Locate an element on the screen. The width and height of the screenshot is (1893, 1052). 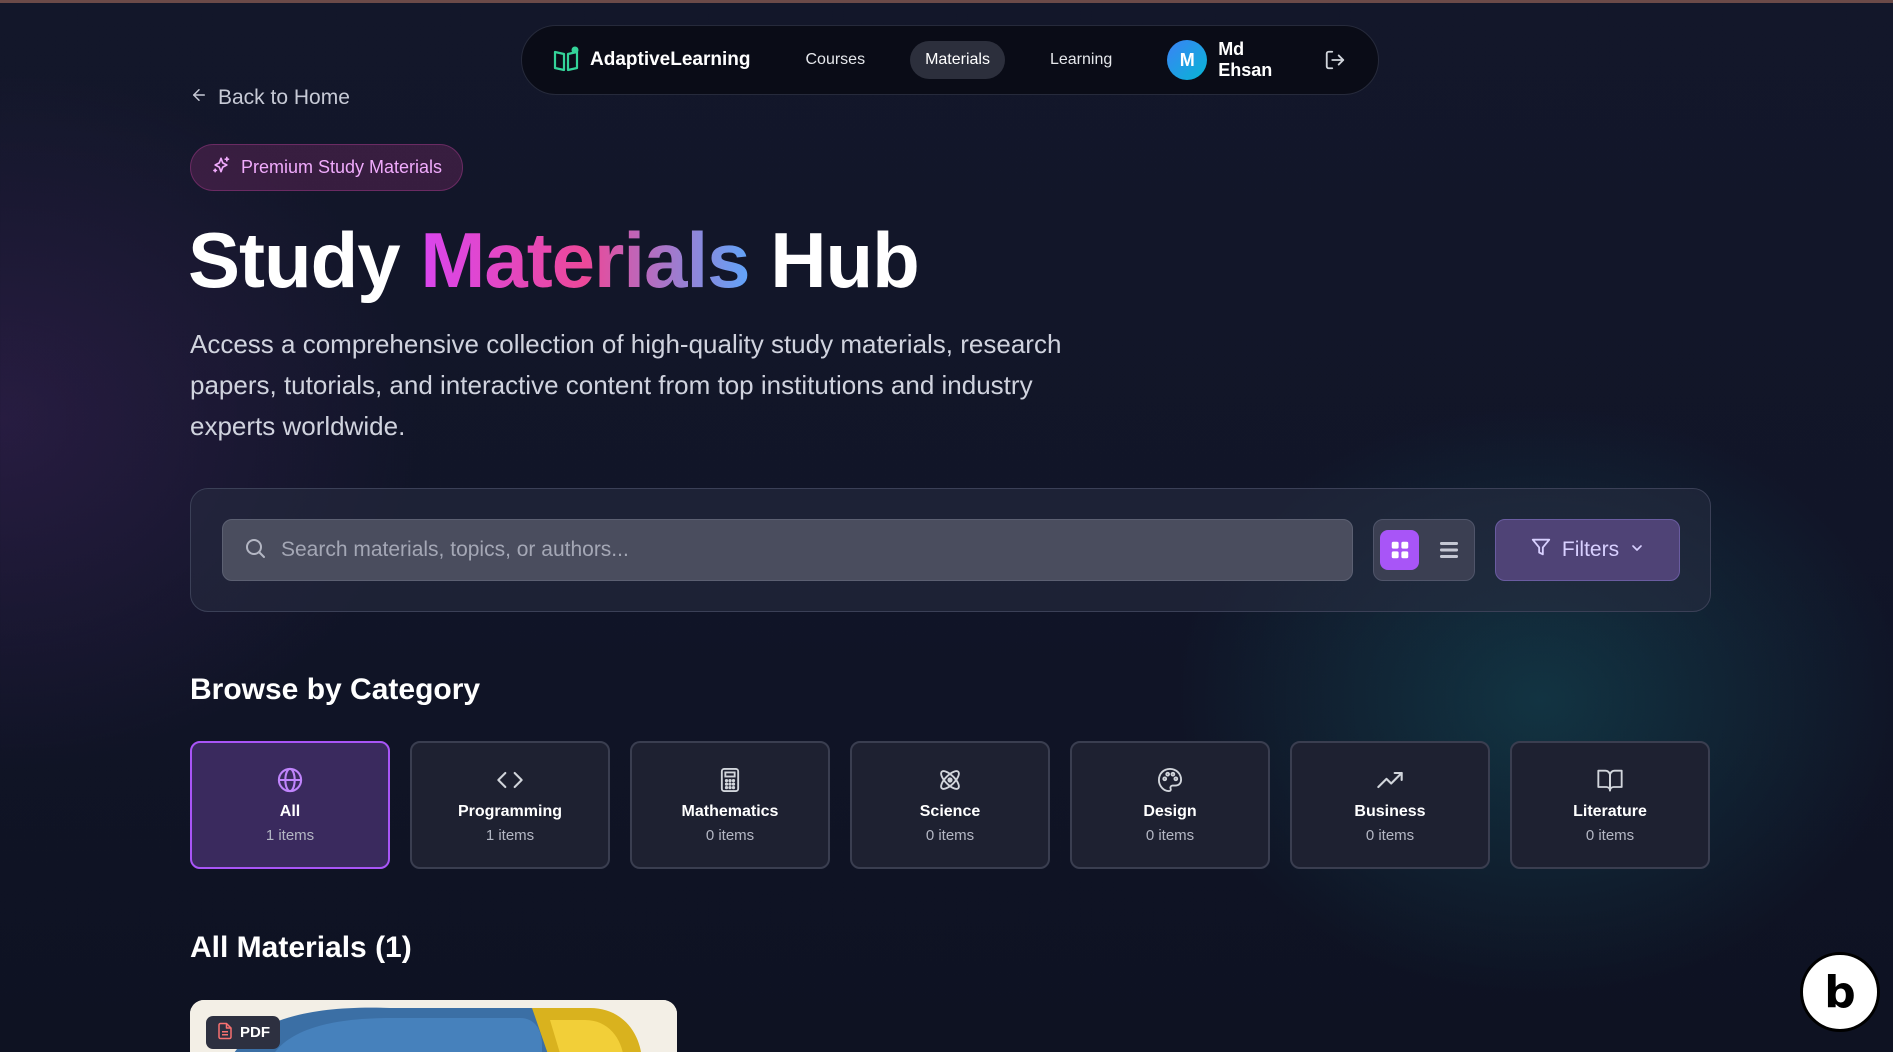
category-business: Business 0 items is located at coordinates (1390, 805).